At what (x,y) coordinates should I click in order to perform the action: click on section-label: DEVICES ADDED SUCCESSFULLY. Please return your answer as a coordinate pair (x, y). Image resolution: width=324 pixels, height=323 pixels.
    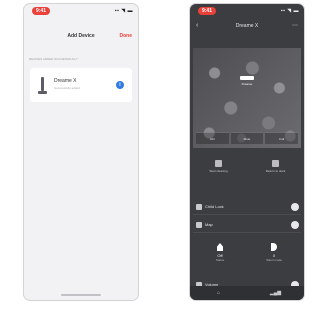
    Looking at the image, I should click on (53, 59).